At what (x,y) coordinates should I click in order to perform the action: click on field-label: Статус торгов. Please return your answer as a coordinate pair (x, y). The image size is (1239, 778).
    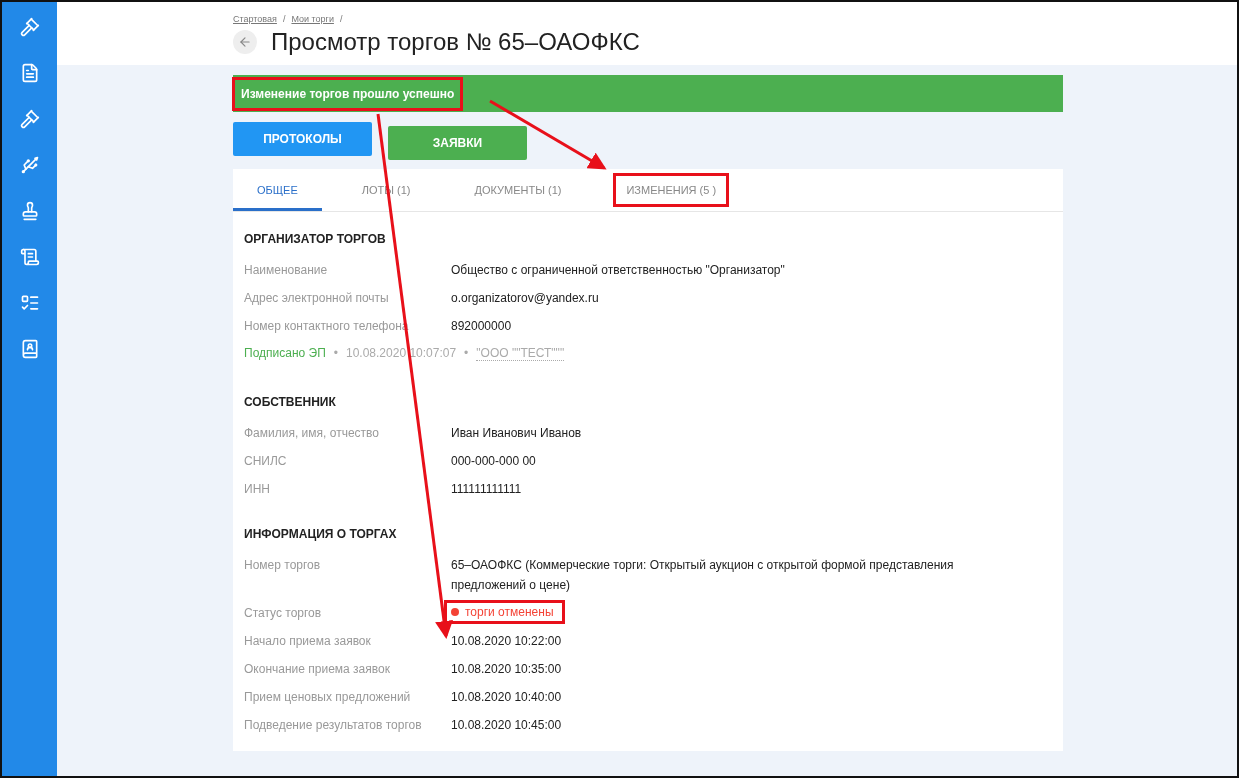
    Looking at the image, I should click on (283, 613).